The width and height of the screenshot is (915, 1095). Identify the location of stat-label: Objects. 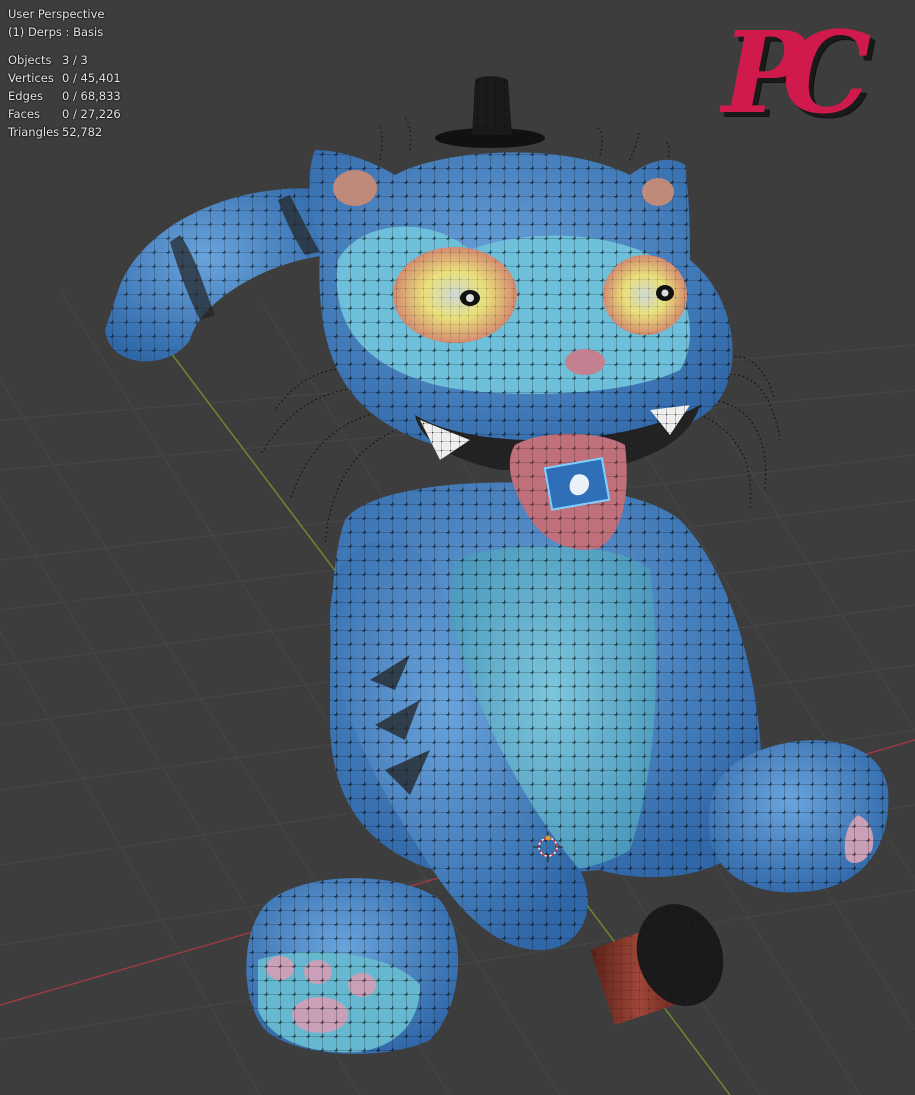
(30, 60).